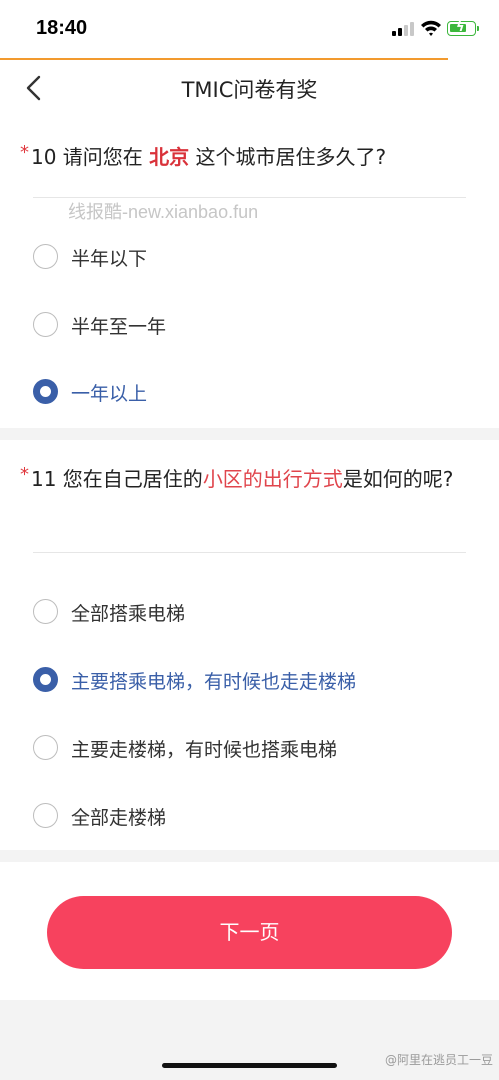  What do you see at coordinates (249, 1065) in the screenshot?
I see `home-indicator` at bounding box center [249, 1065].